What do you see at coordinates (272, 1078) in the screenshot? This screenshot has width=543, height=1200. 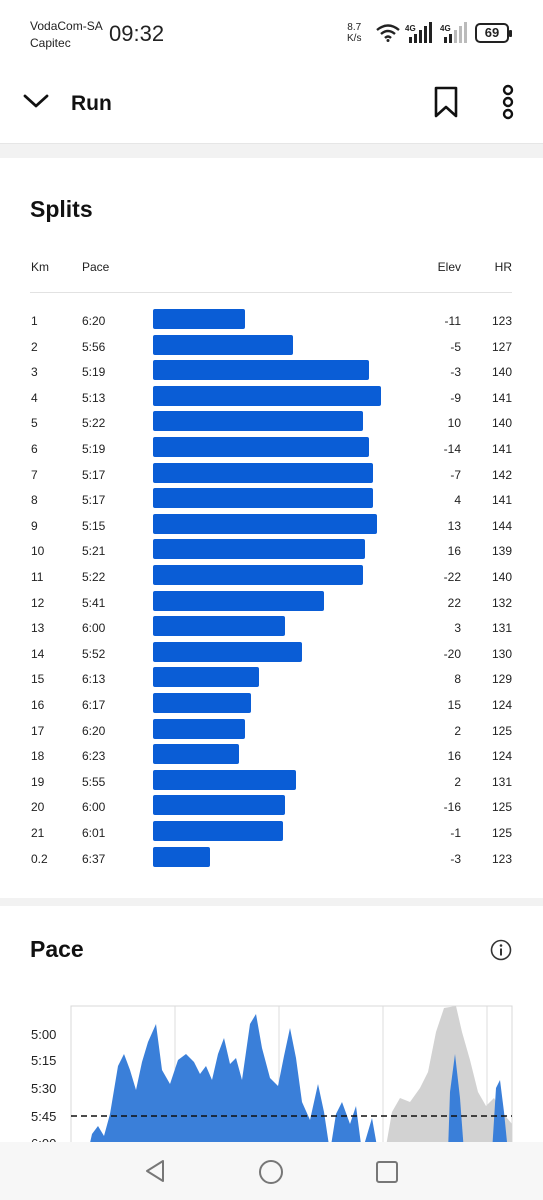 I see `pace-chart: 5:005:155:305:456:00` at bounding box center [272, 1078].